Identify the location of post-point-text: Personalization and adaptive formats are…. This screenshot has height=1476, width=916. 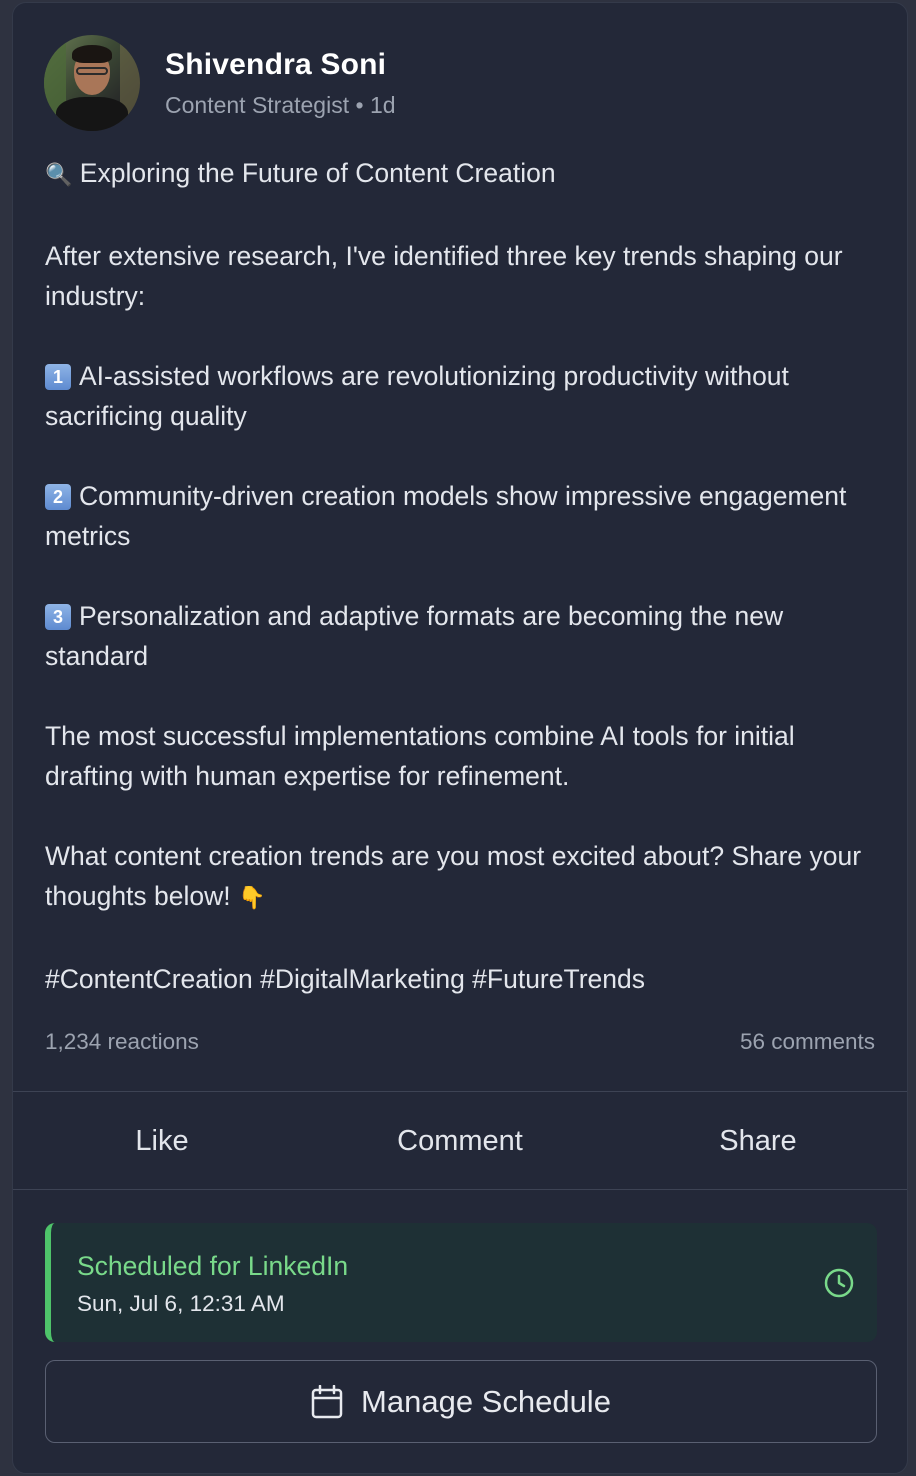
(414, 636).